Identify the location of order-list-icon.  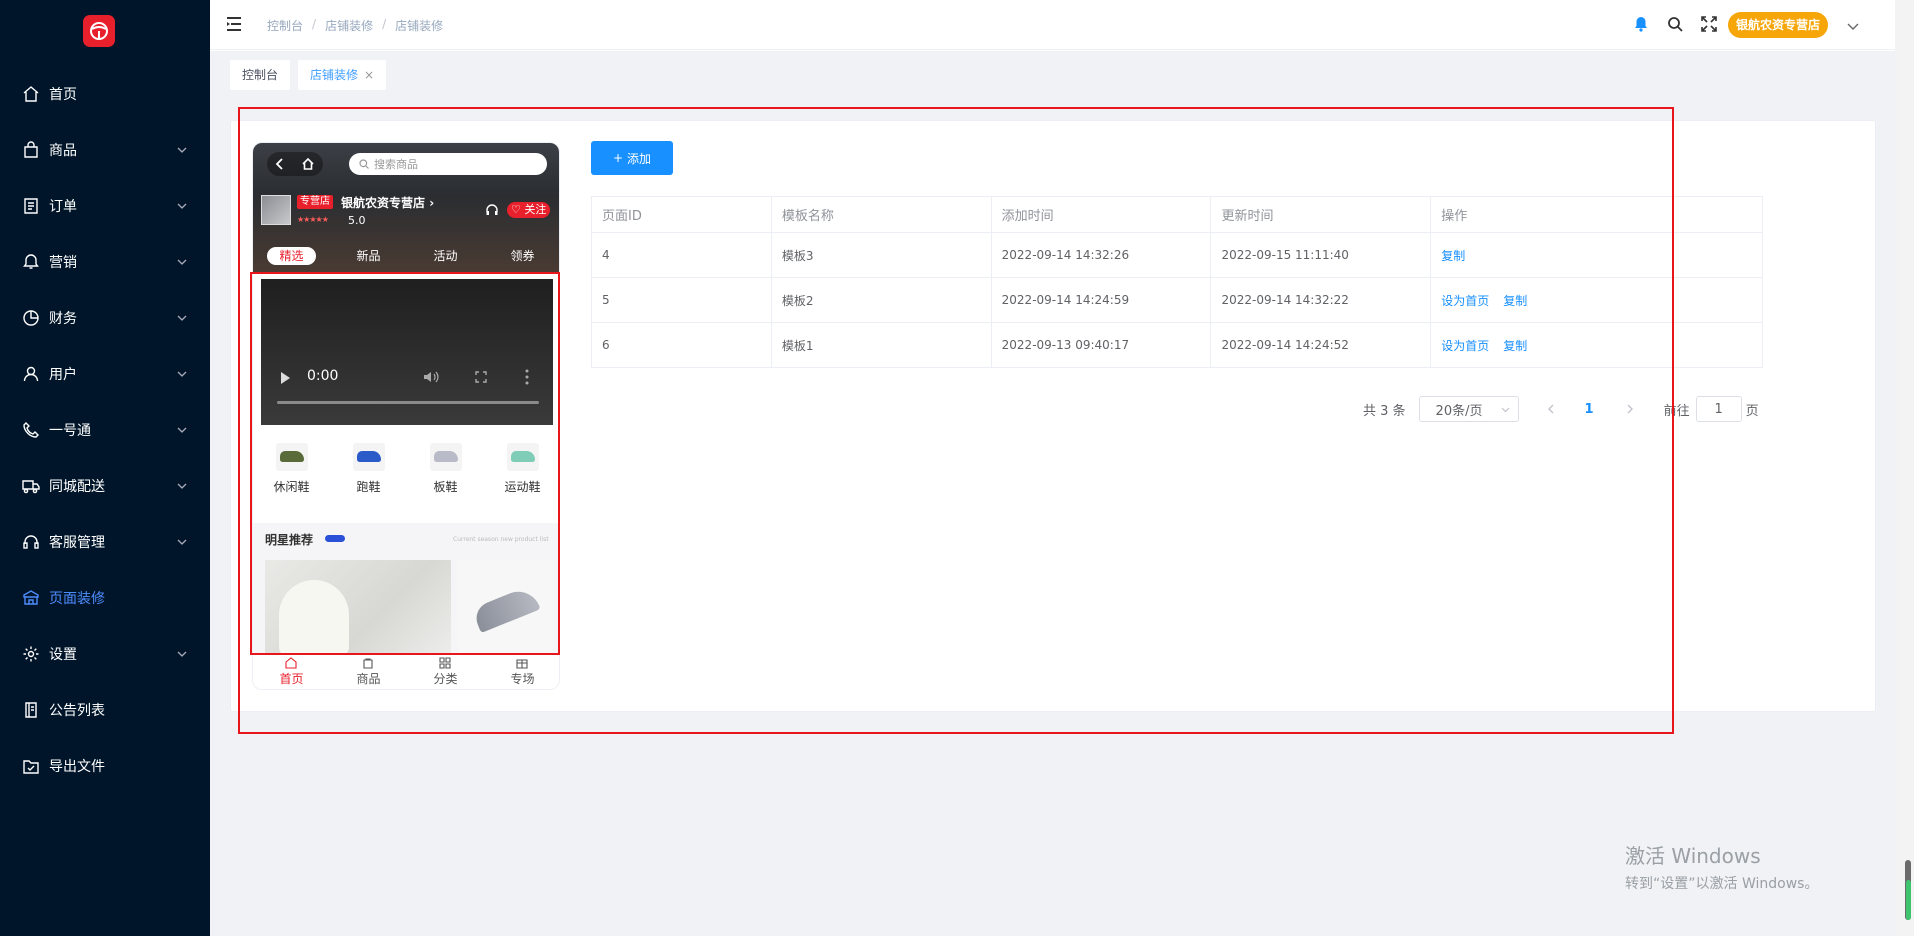
(31, 206).